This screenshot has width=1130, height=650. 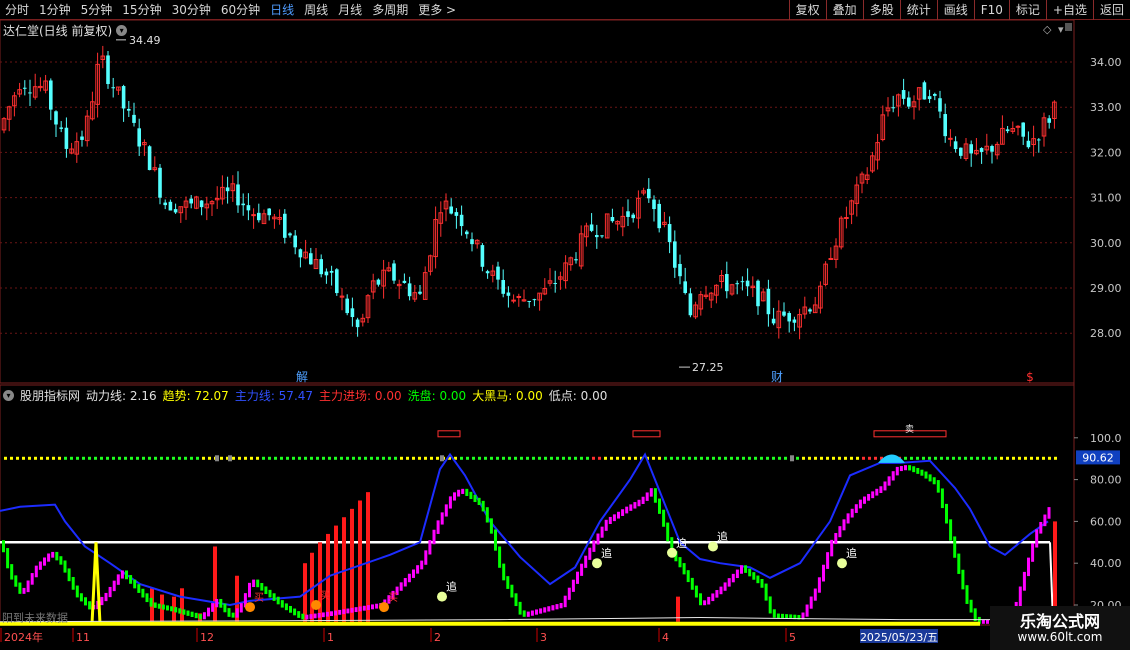 What do you see at coordinates (851, 553) in the screenshot?
I see `chase-label: 追` at bounding box center [851, 553].